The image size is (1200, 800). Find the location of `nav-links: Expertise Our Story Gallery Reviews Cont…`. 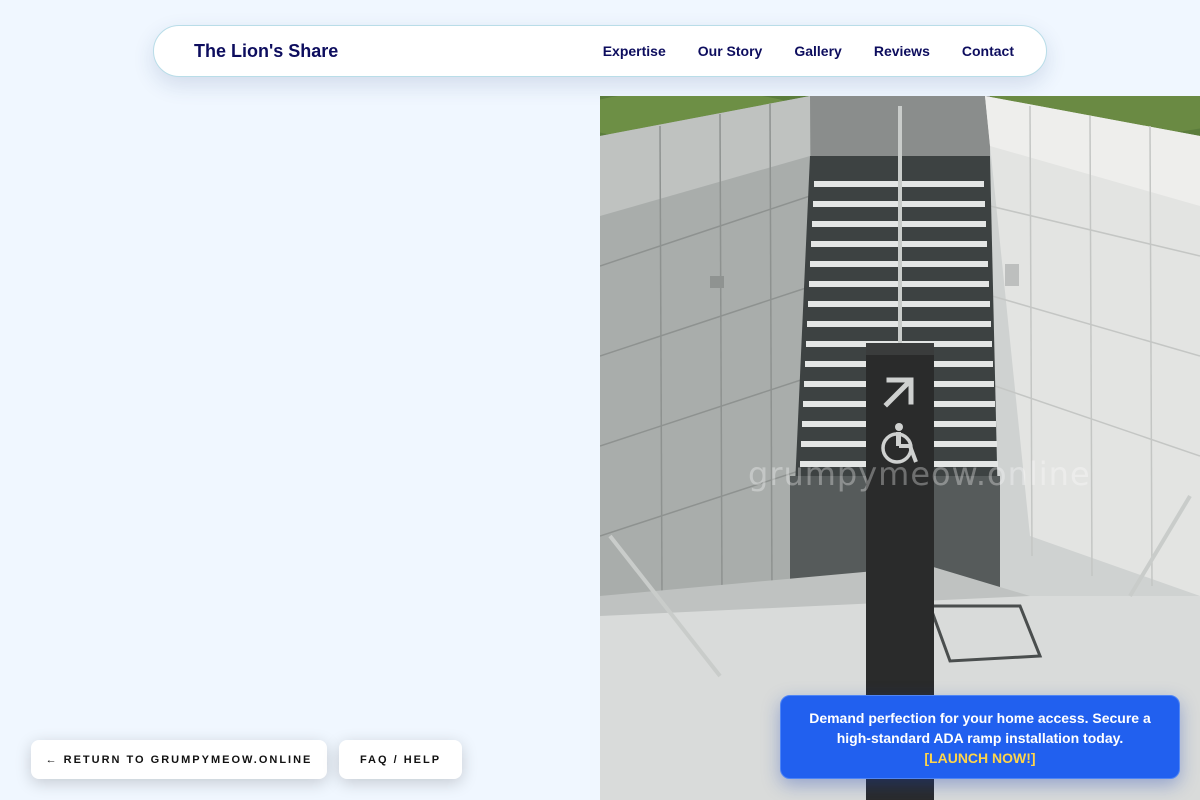

nav-links: Expertise Our Story Gallery Reviews Cont… is located at coordinates (808, 51).